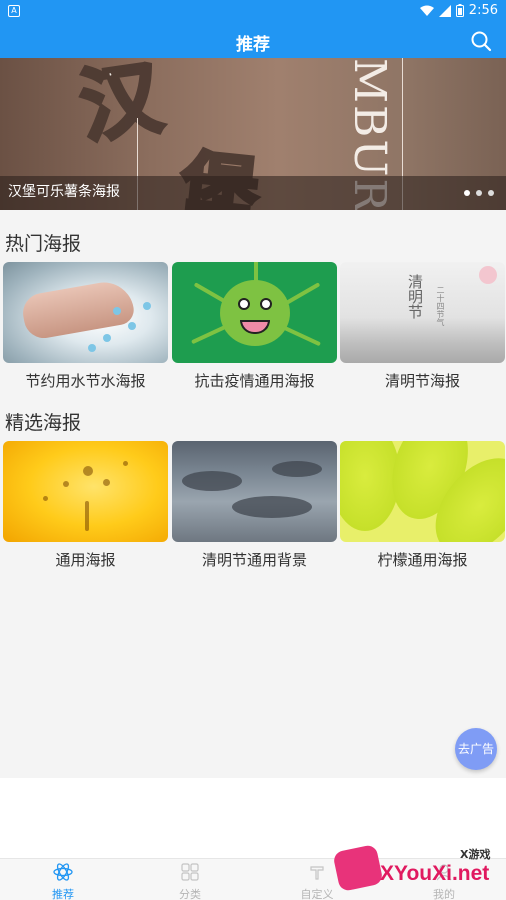 This screenshot has width=506, height=900. What do you see at coordinates (43, 423) in the screenshot?
I see `section-title-featured: 精选海报` at bounding box center [43, 423].